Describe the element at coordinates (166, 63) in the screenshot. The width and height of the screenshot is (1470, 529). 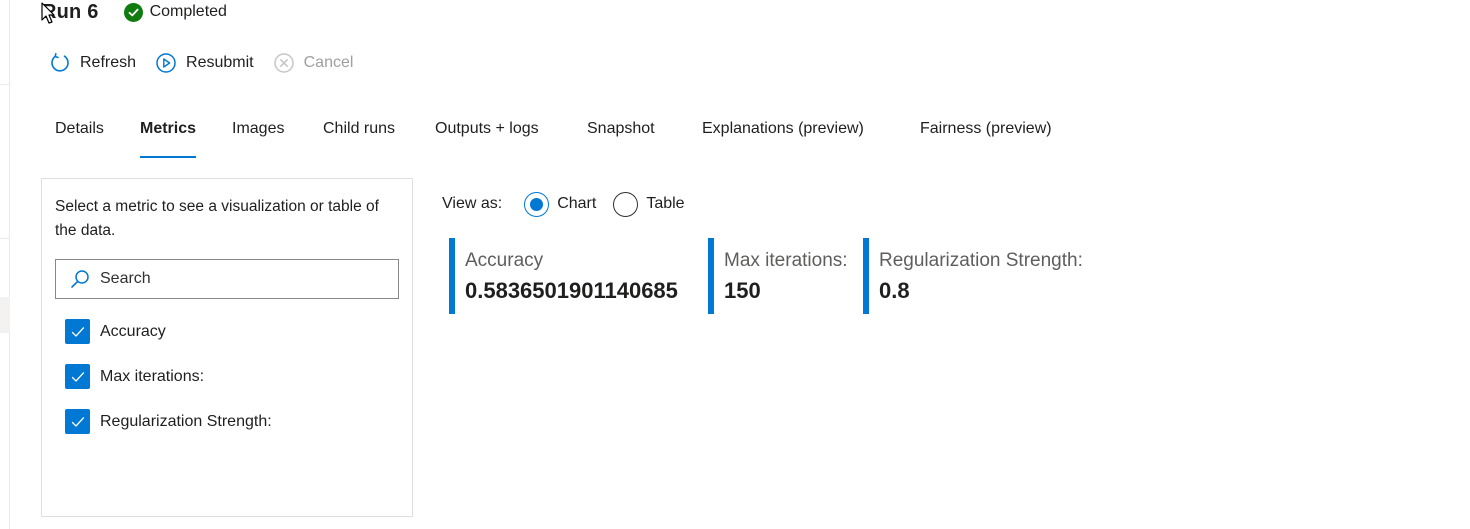
I see `play-circle-icon` at that location.